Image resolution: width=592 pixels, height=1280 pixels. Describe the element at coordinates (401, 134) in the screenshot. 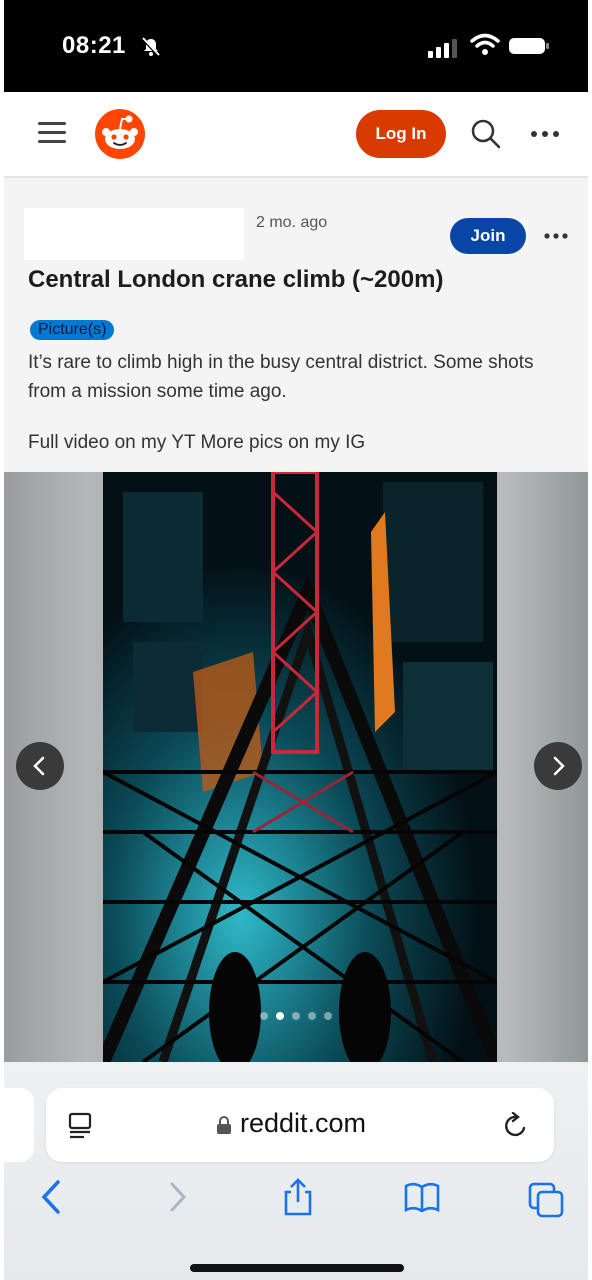

I see `login-button: Log In` at that location.